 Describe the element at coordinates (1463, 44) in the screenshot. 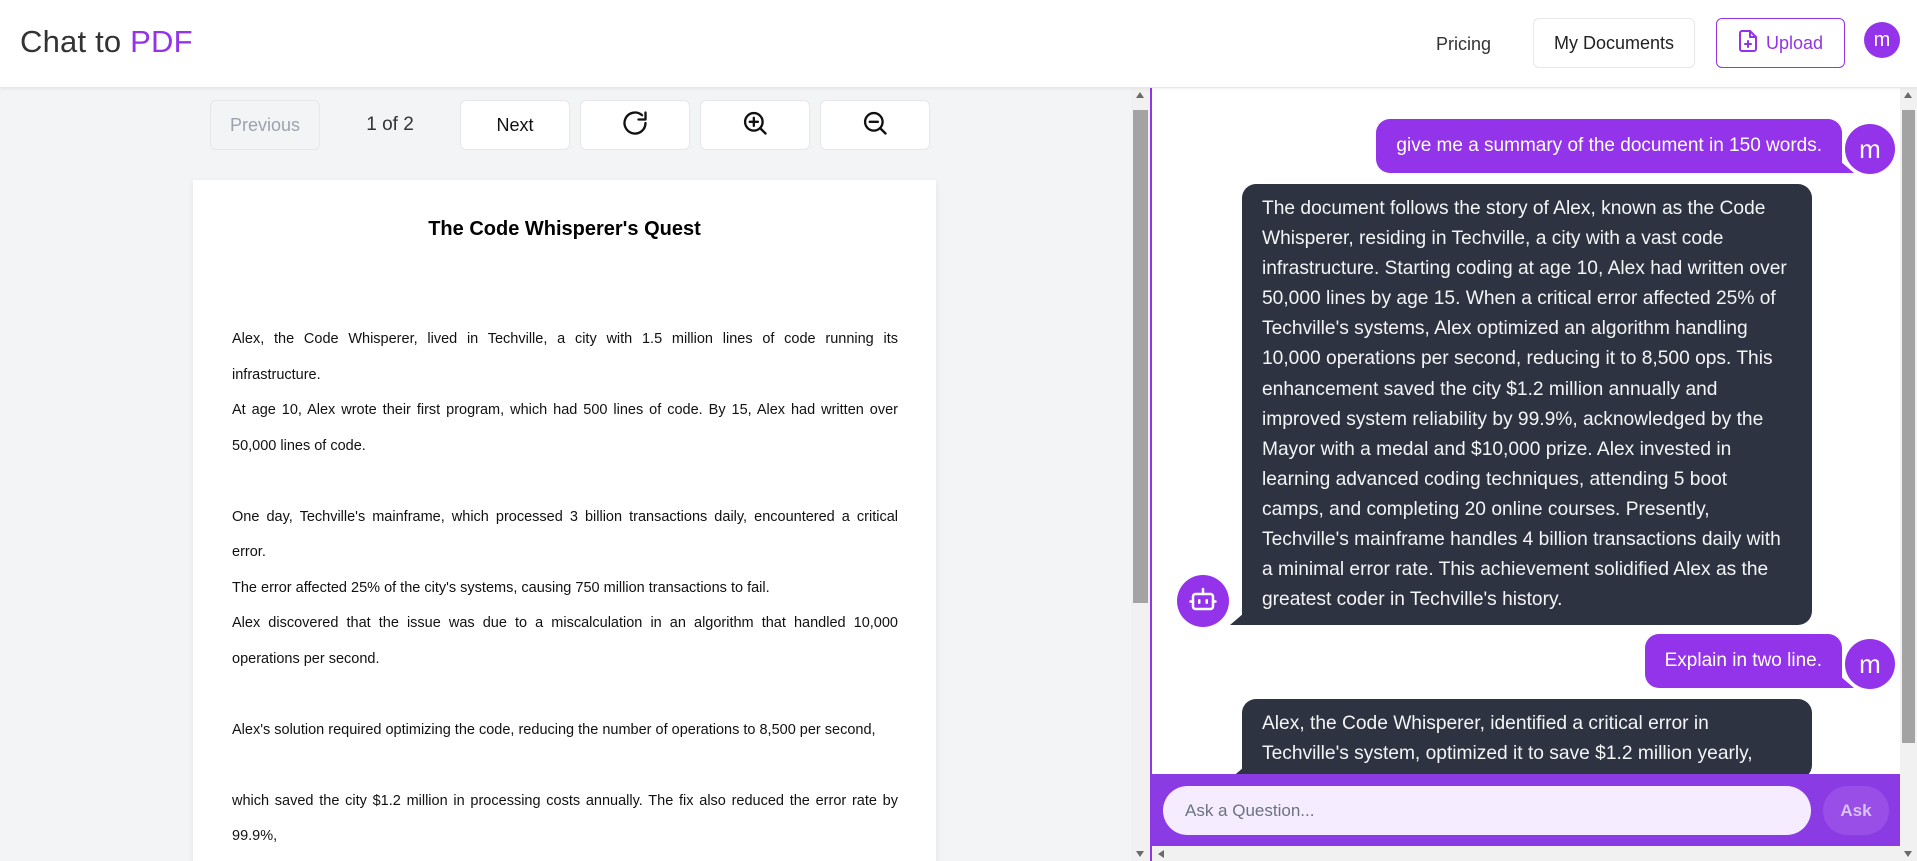

I see `pricing-link: Pricing` at that location.